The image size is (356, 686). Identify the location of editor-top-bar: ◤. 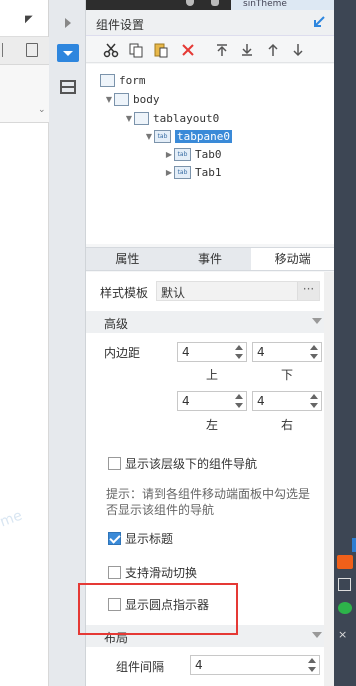
(24, 18).